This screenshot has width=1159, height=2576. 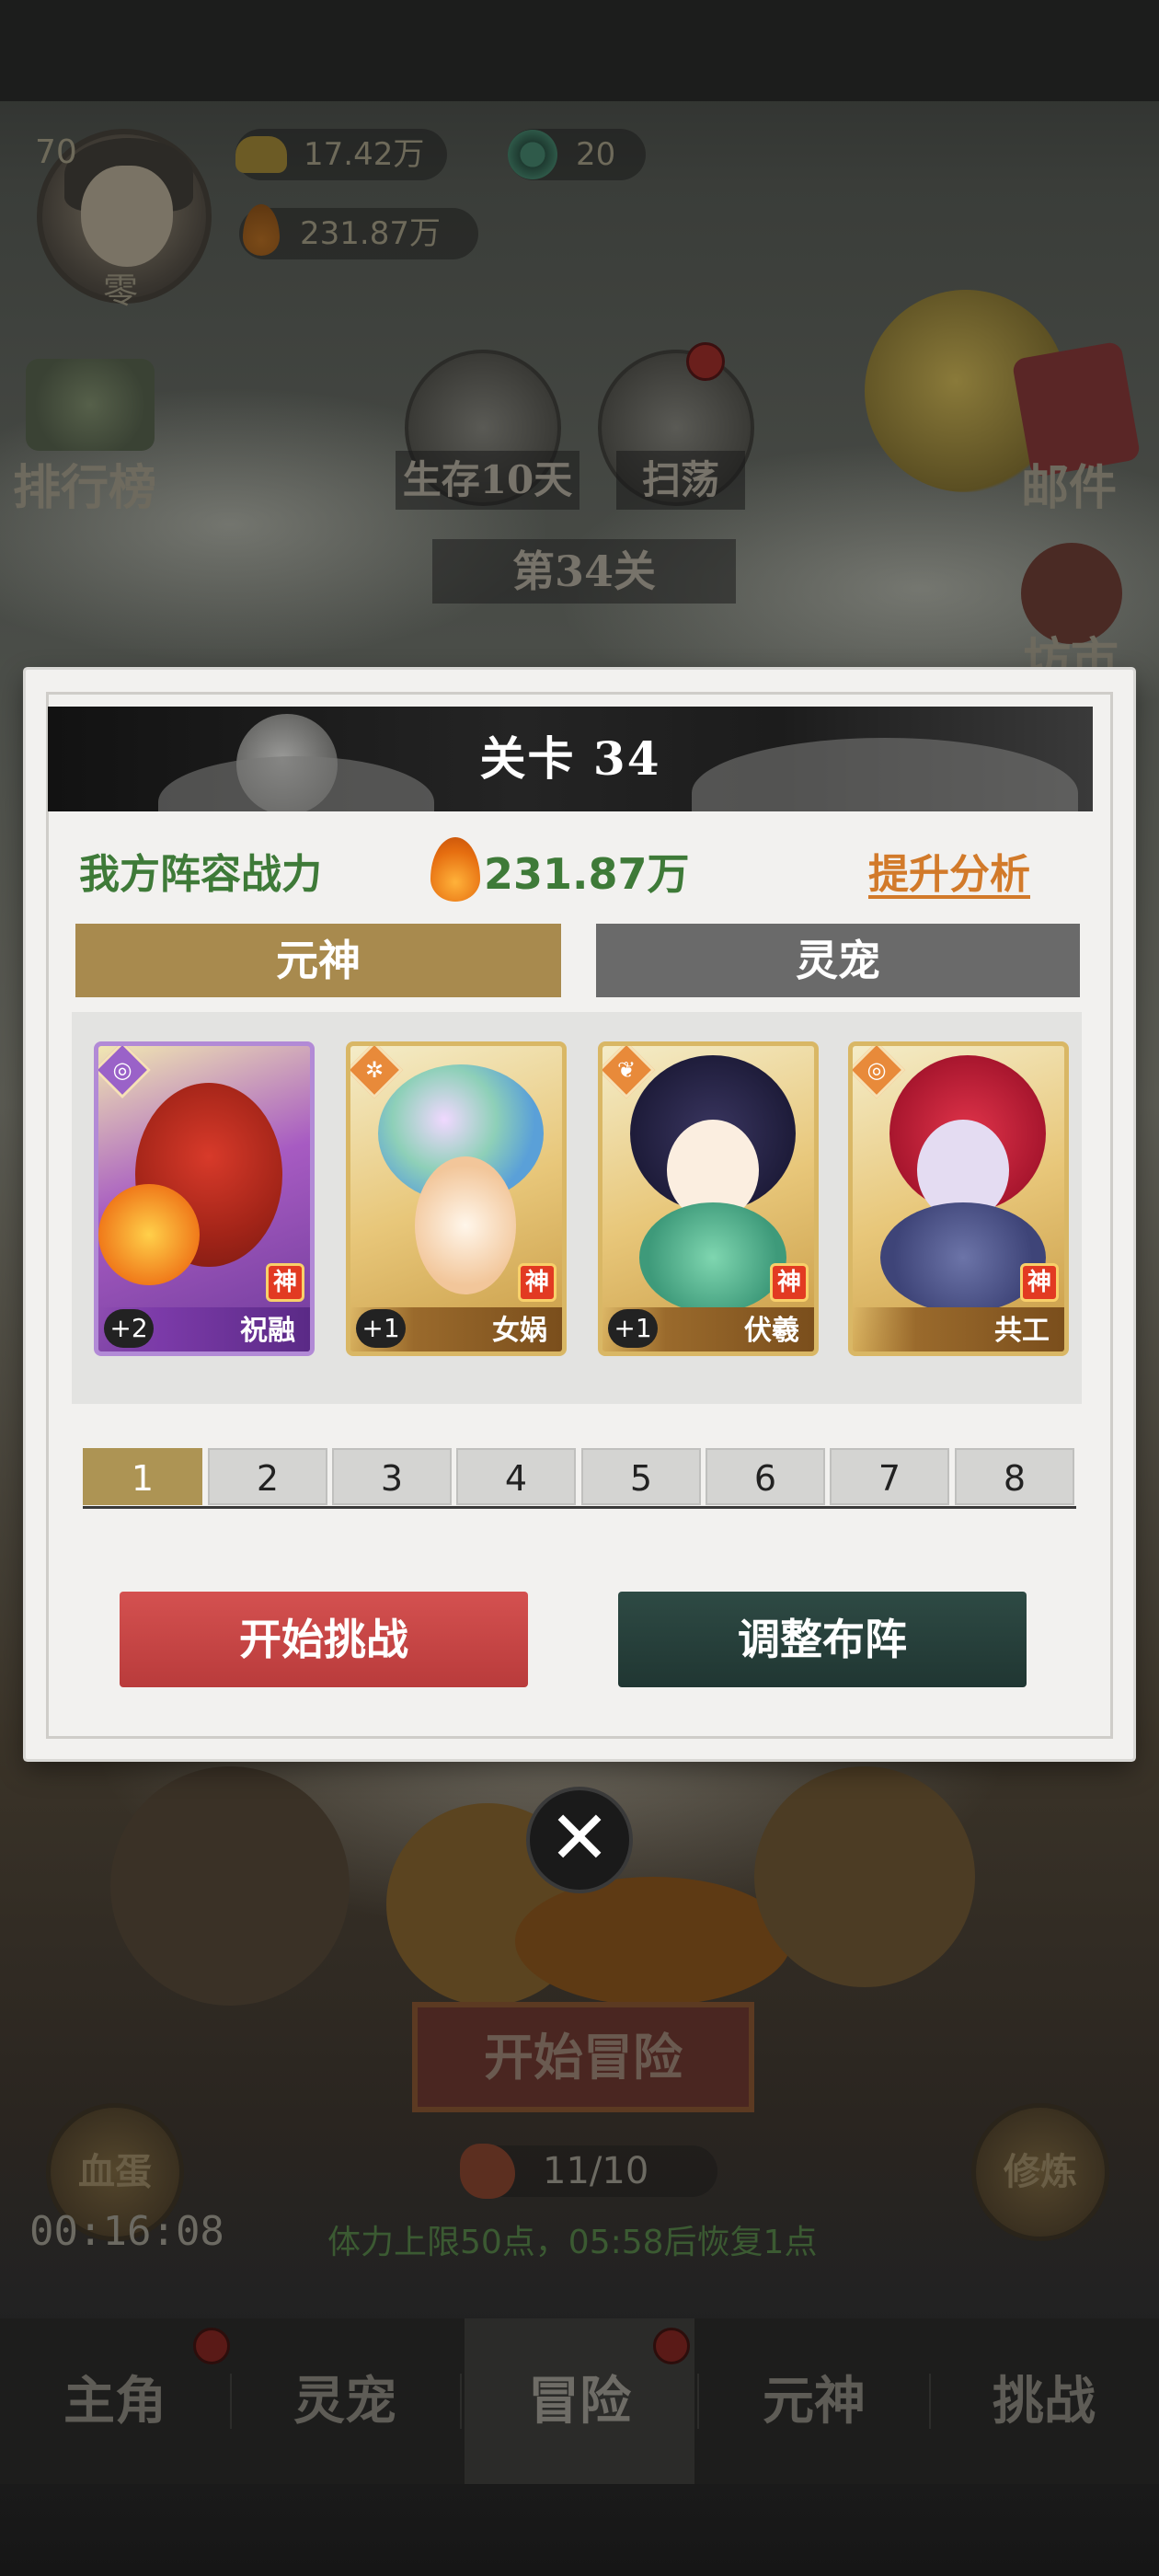 What do you see at coordinates (267, 1331) in the screenshot?
I see `hero-name: 祝融` at bounding box center [267, 1331].